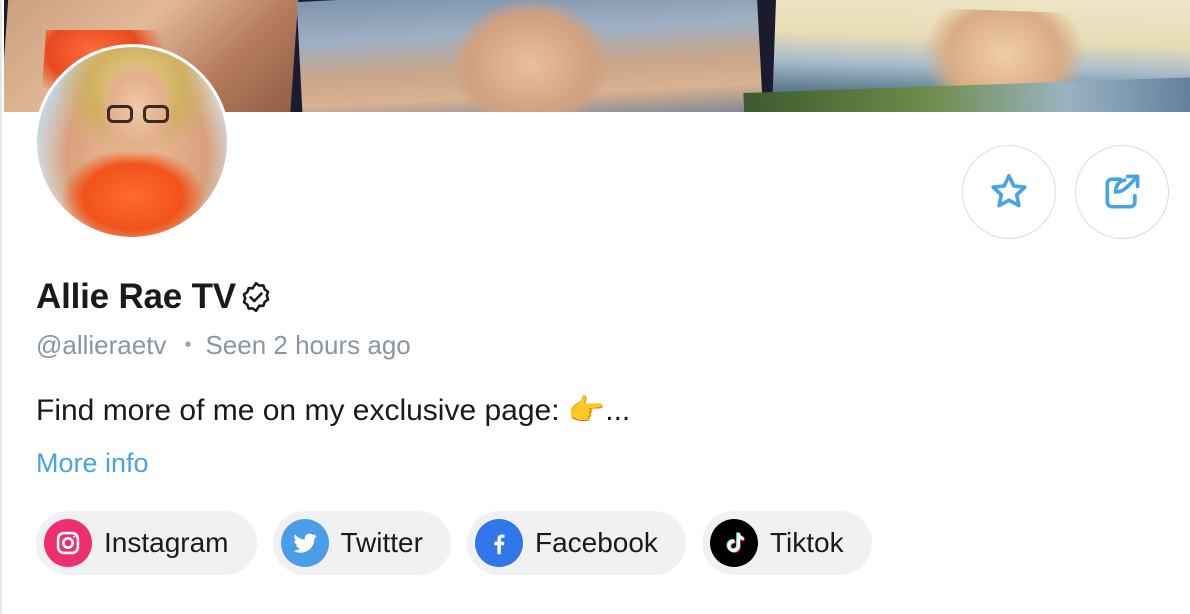 The height and width of the screenshot is (614, 1190). I want to click on favorite-button, so click(1009, 192).